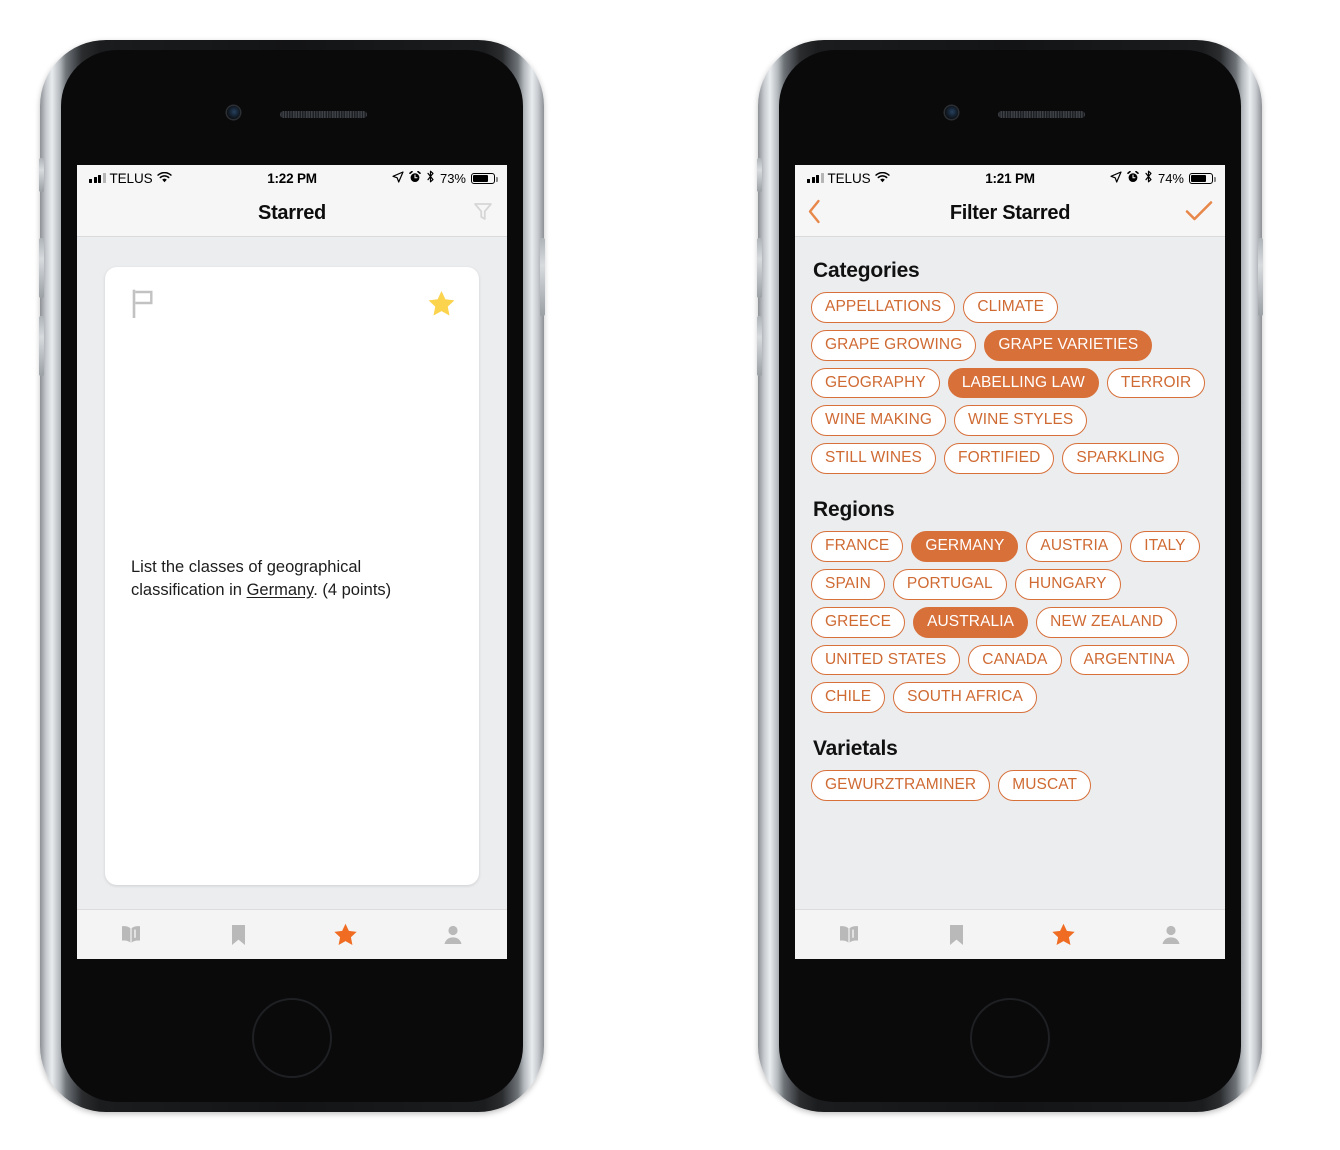 This screenshot has width=1340, height=1150. What do you see at coordinates (873, 459) in the screenshot?
I see `chip-still-wines: STILL WINES` at bounding box center [873, 459].